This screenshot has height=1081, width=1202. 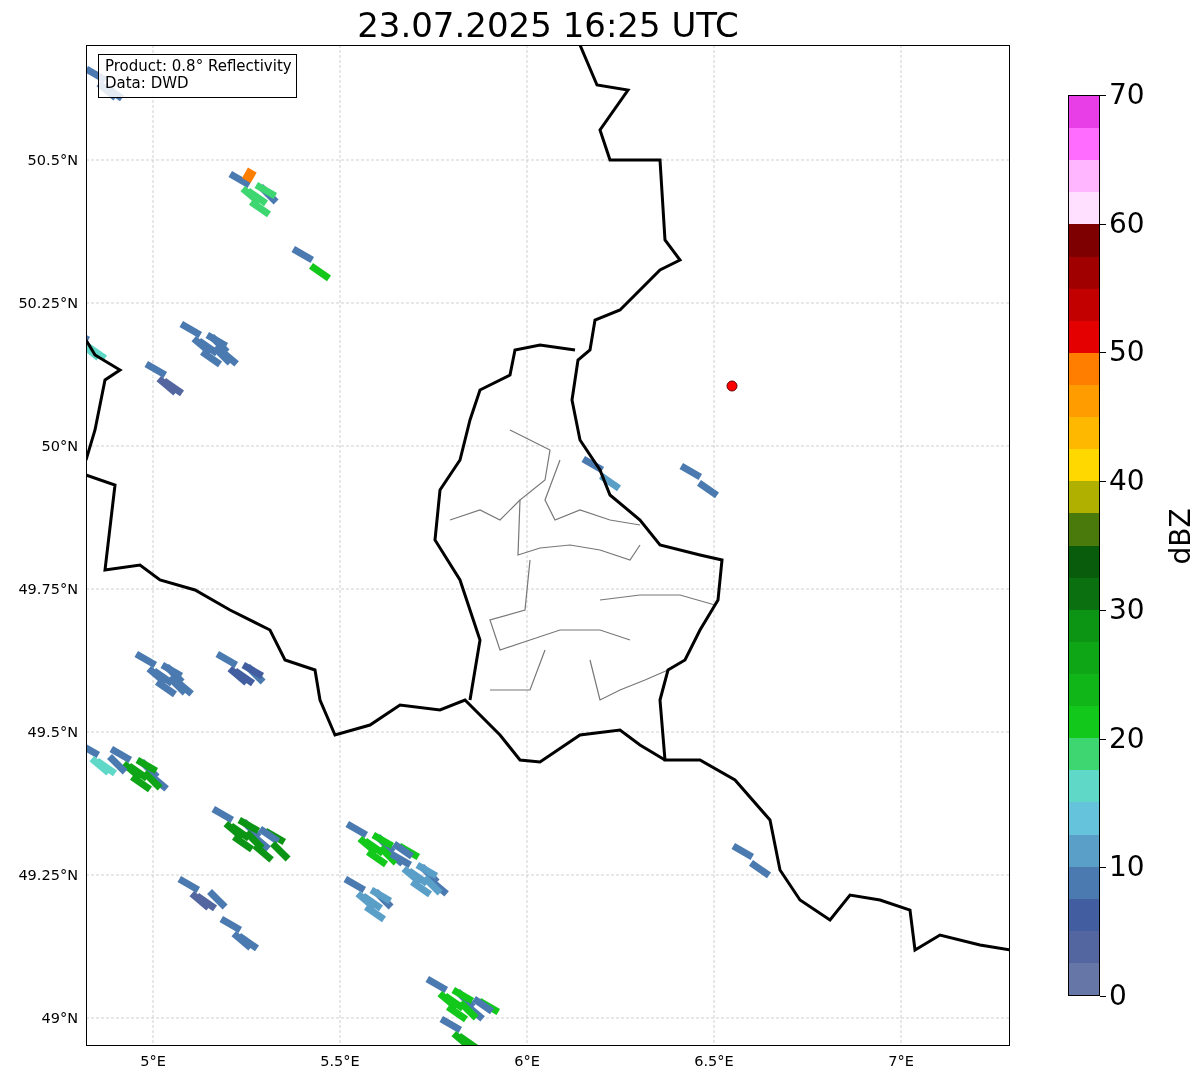 I want to click on legend-text: Data: DWD, so click(x=147, y=83).